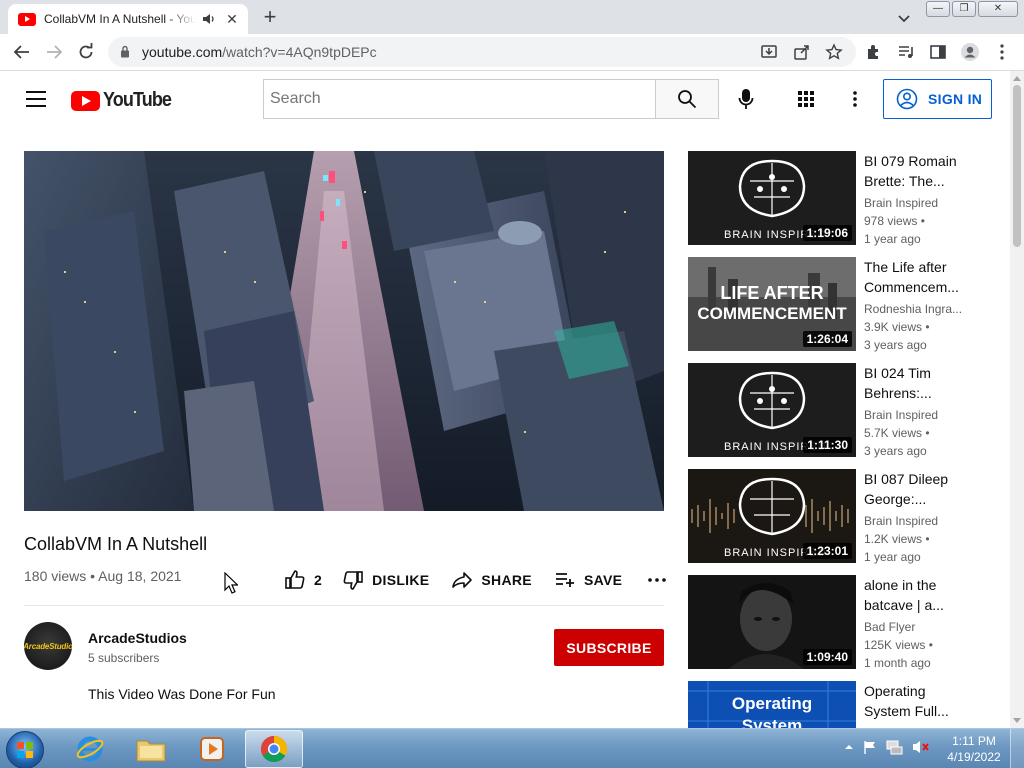 Image resolution: width=1024 pixels, height=768 pixels. I want to click on taskbar-media-player, so click(212, 749).